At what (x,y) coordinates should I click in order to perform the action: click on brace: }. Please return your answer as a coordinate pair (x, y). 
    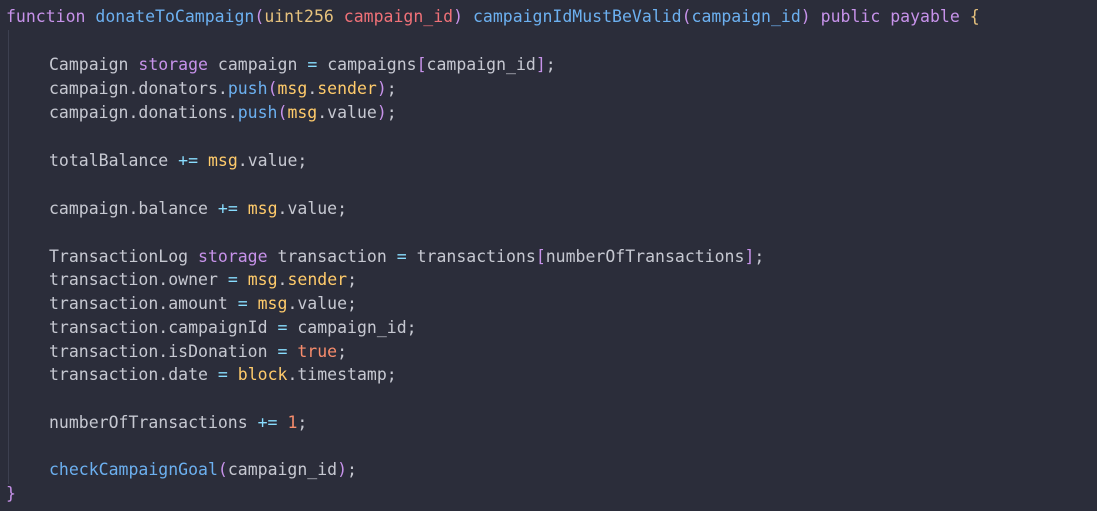
    Looking at the image, I should click on (11, 493).